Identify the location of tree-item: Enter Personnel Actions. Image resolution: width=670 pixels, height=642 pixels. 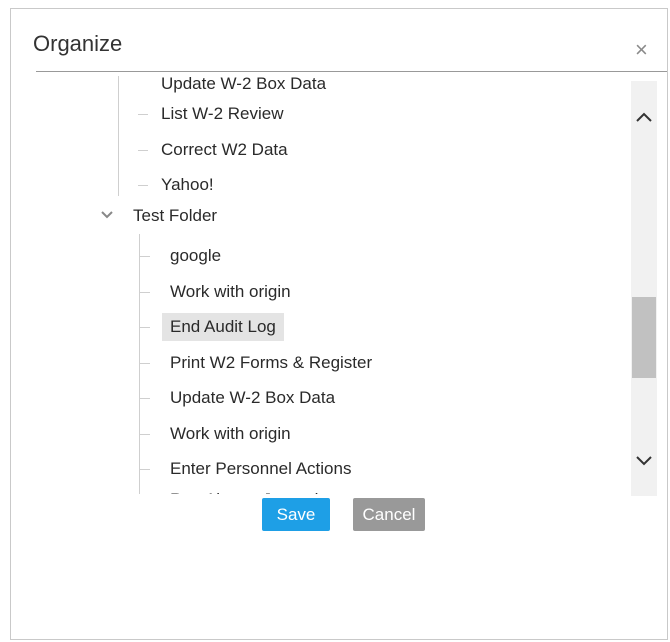
(260, 469).